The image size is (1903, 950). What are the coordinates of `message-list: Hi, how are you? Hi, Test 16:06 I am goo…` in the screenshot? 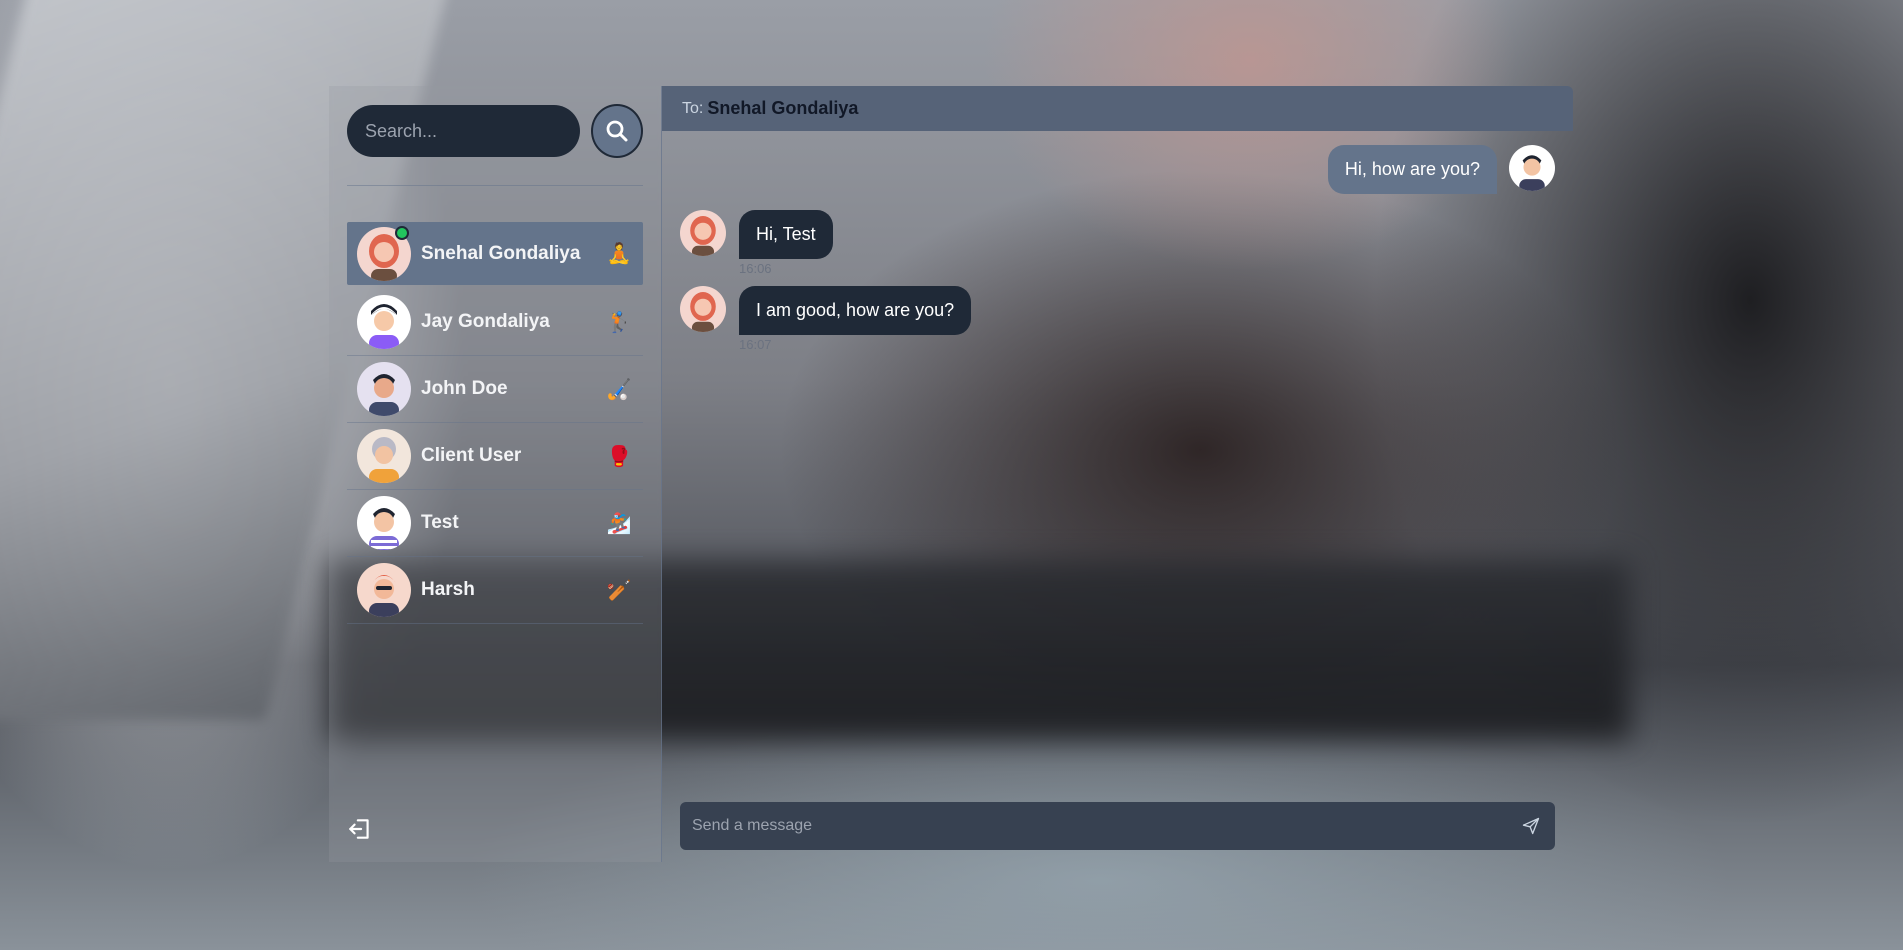 It's located at (1117, 241).